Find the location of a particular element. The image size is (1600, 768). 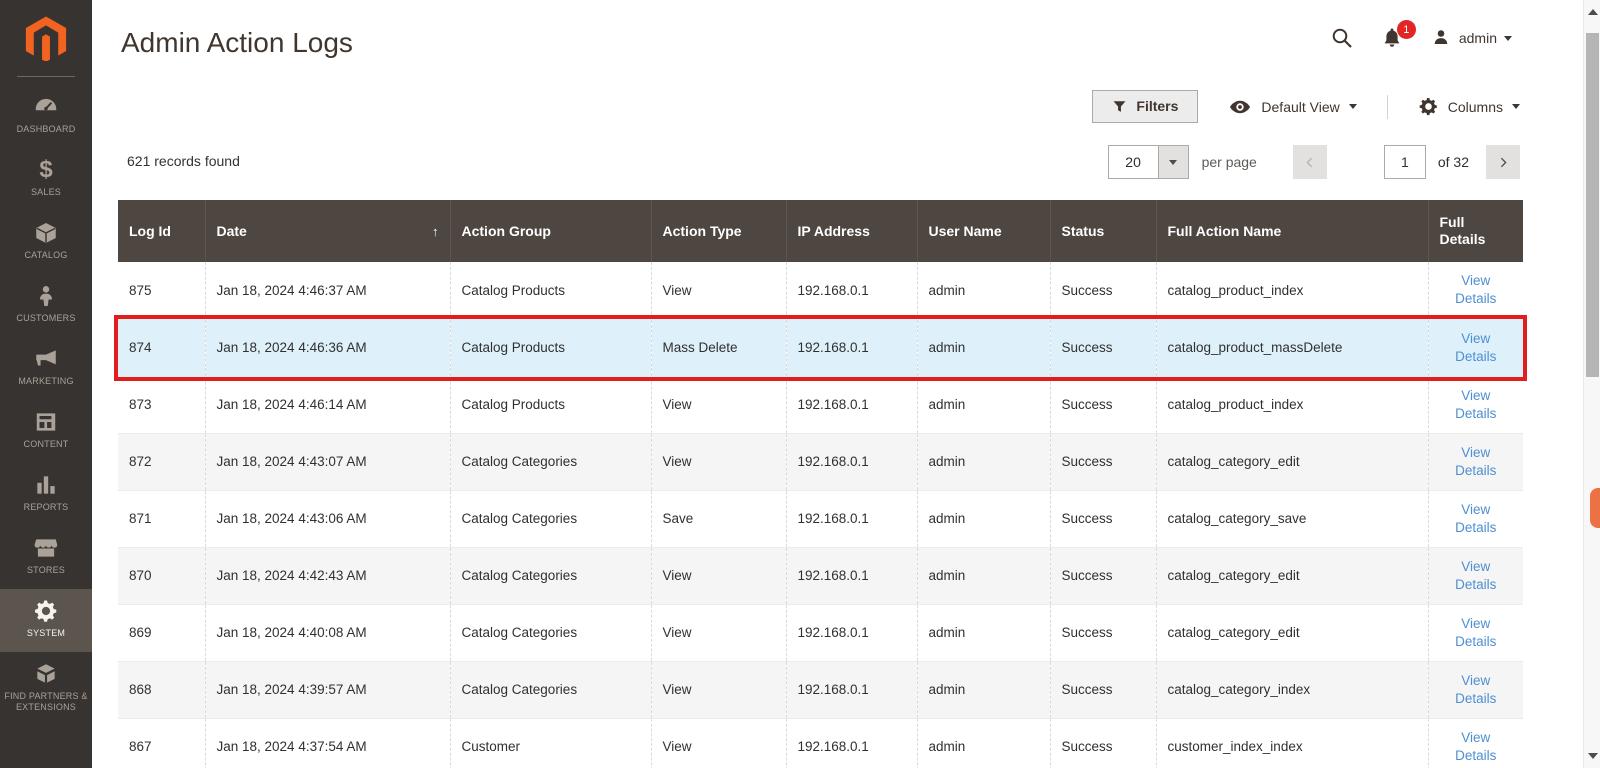

cell-log-id: 873 is located at coordinates (161, 405).